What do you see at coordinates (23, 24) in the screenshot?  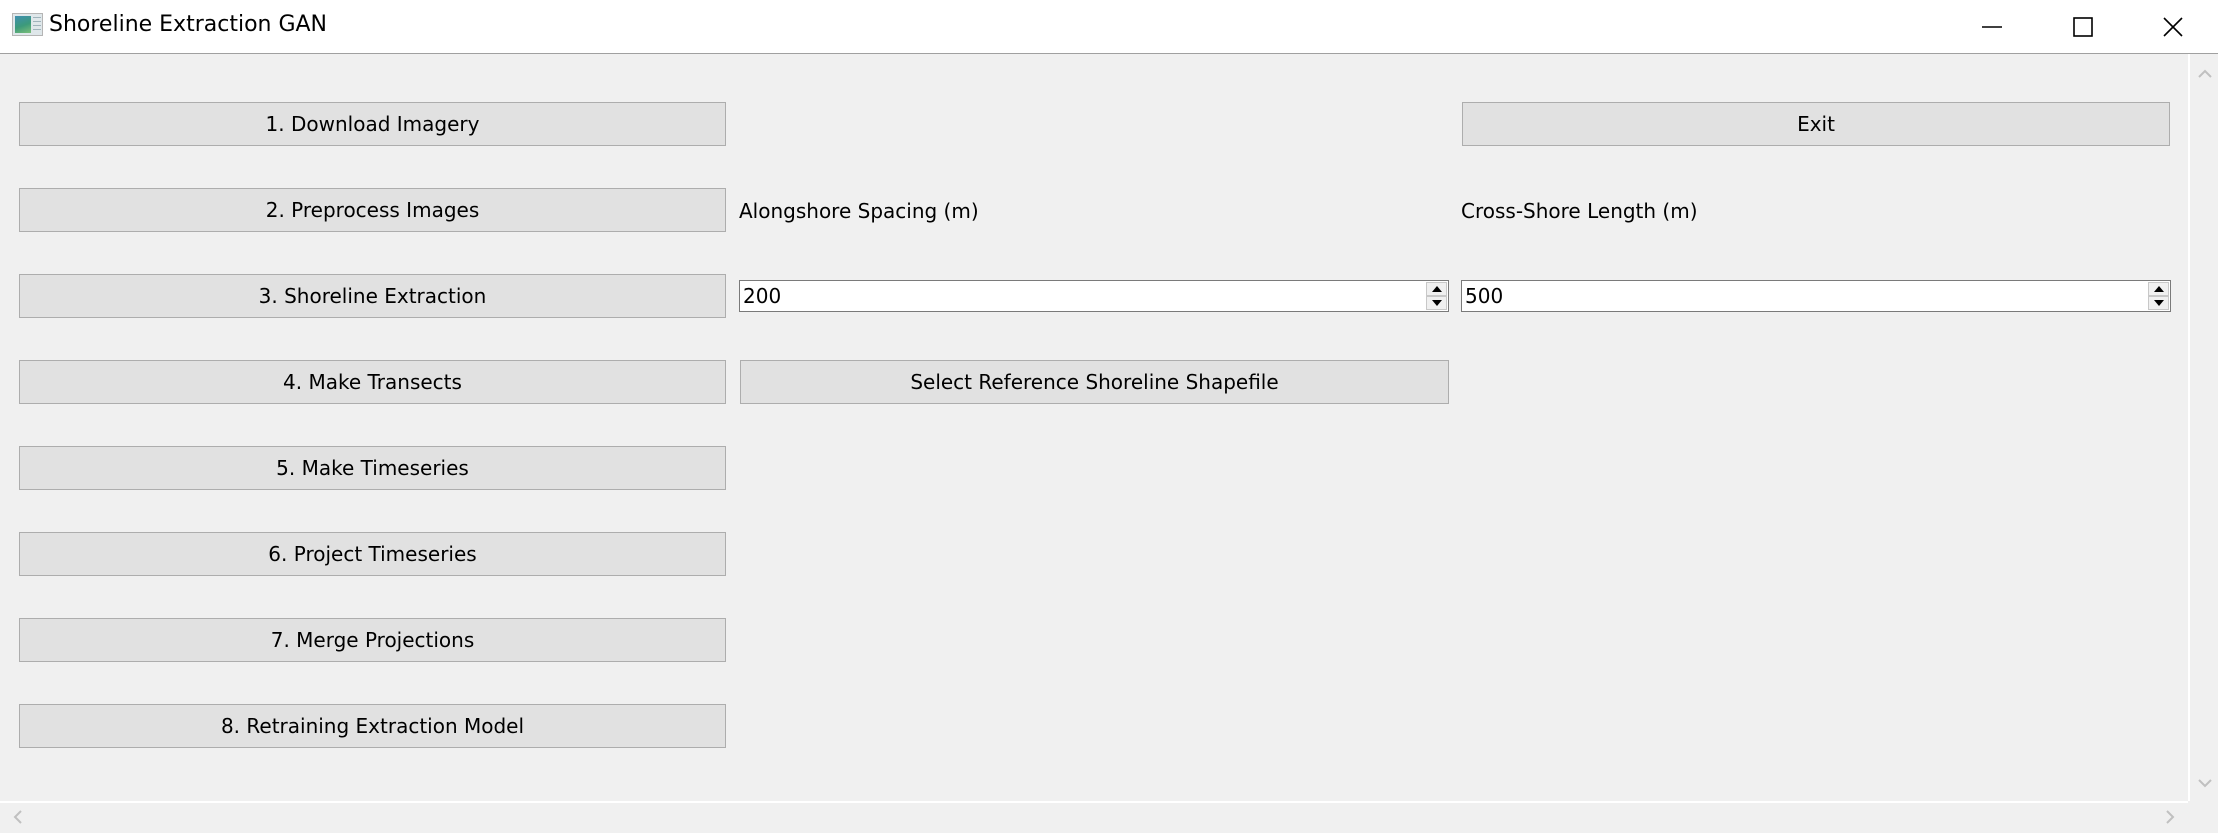 I see `app-icon-pane` at bounding box center [23, 24].